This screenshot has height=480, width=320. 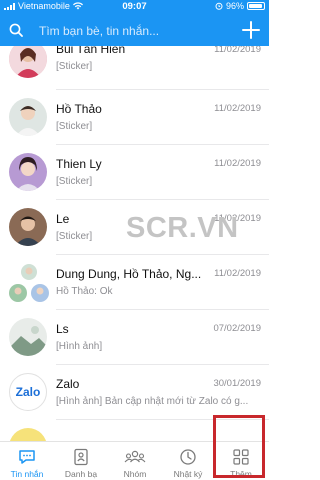 What do you see at coordinates (27, 474) in the screenshot?
I see `tab-label: Tin nhắn` at bounding box center [27, 474].